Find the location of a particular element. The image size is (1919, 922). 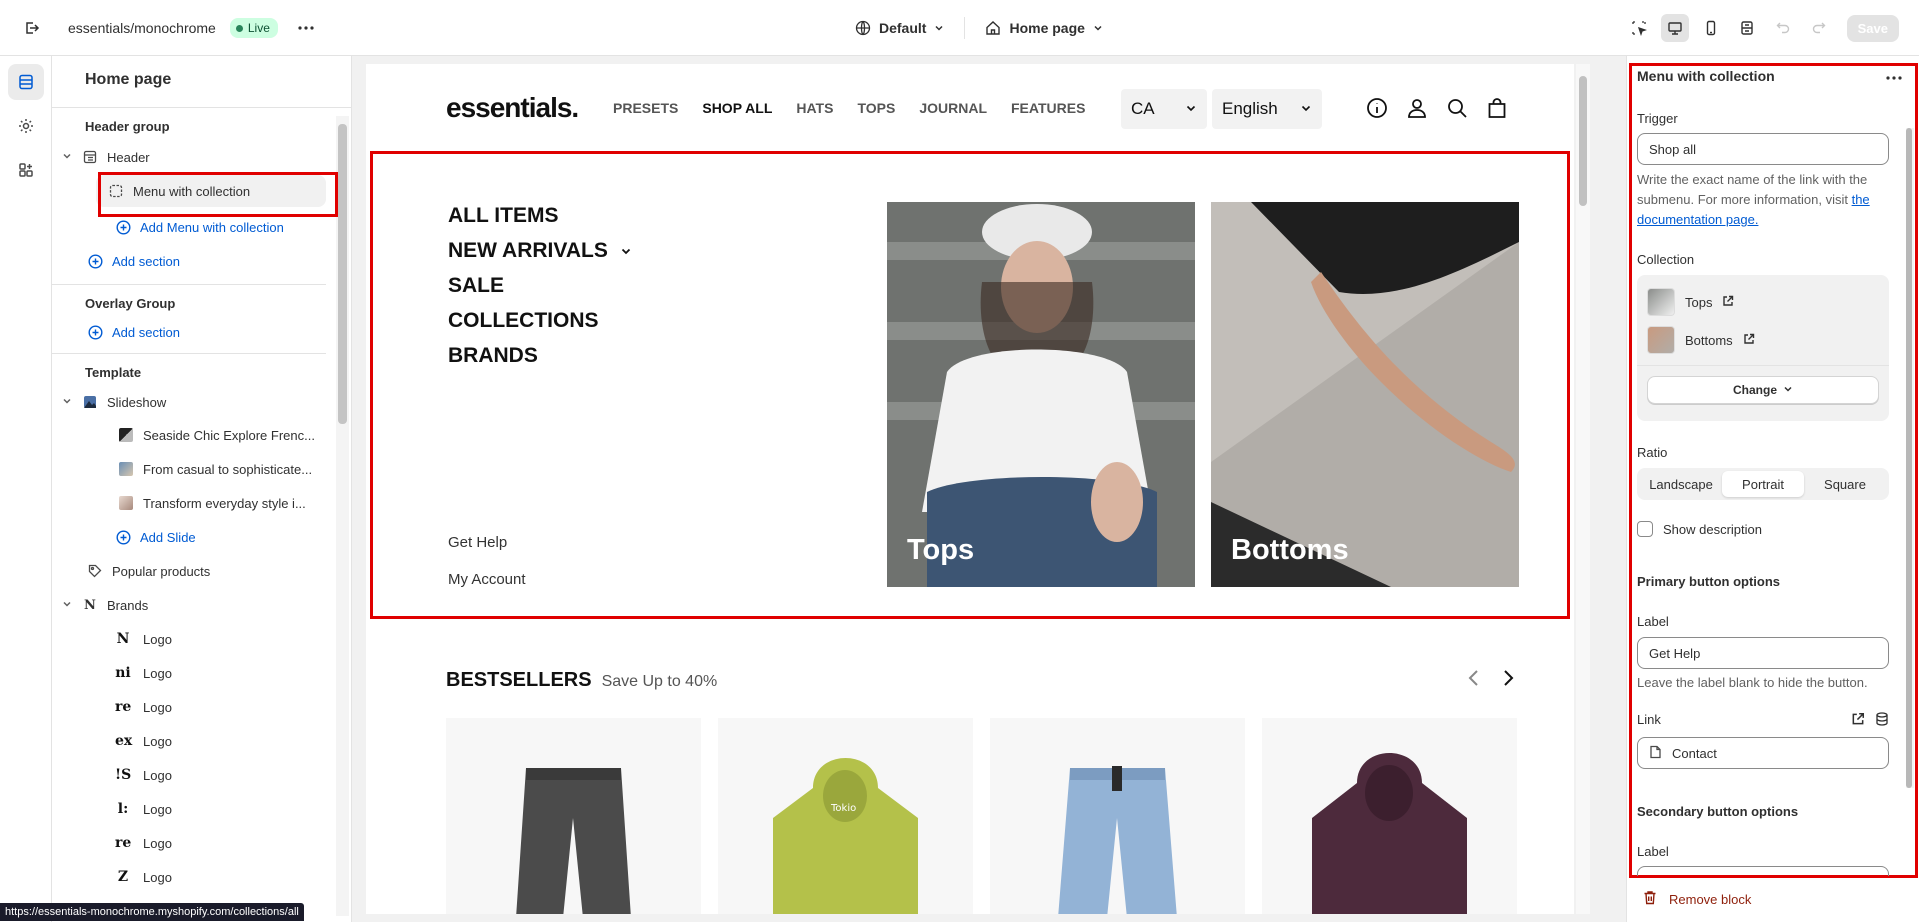

mega-menu-item: NEW ARRIVALS is located at coordinates (540, 251).